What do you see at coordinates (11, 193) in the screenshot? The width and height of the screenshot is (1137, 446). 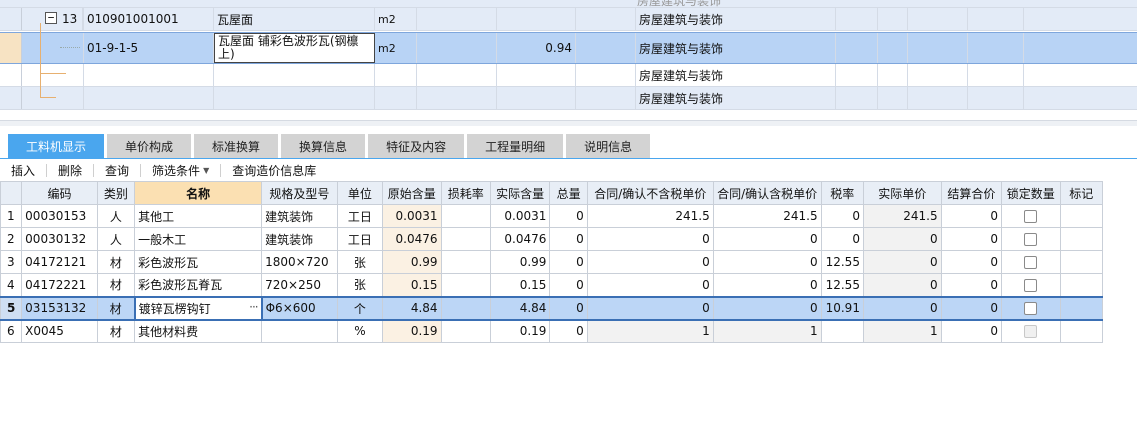 I see `col-header-index` at bounding box center [11, 193].